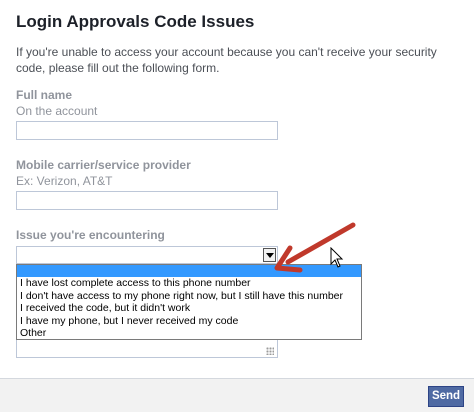  I want to click on resize-grip-icon, so click(270, 351).